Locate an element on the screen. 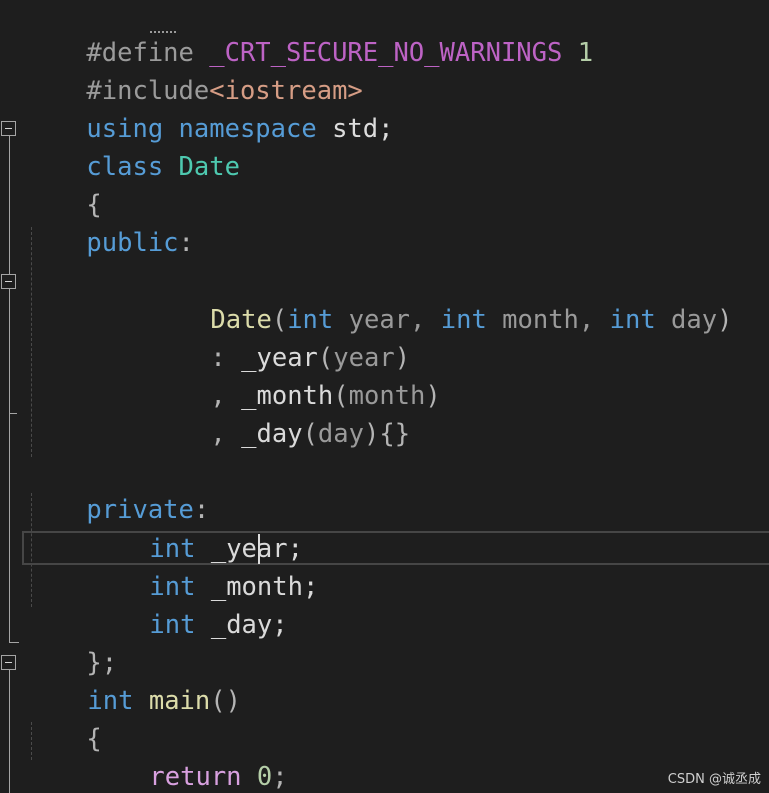 The image size is (769, 793). semicolon: ; is located at coordinates (280, 777).